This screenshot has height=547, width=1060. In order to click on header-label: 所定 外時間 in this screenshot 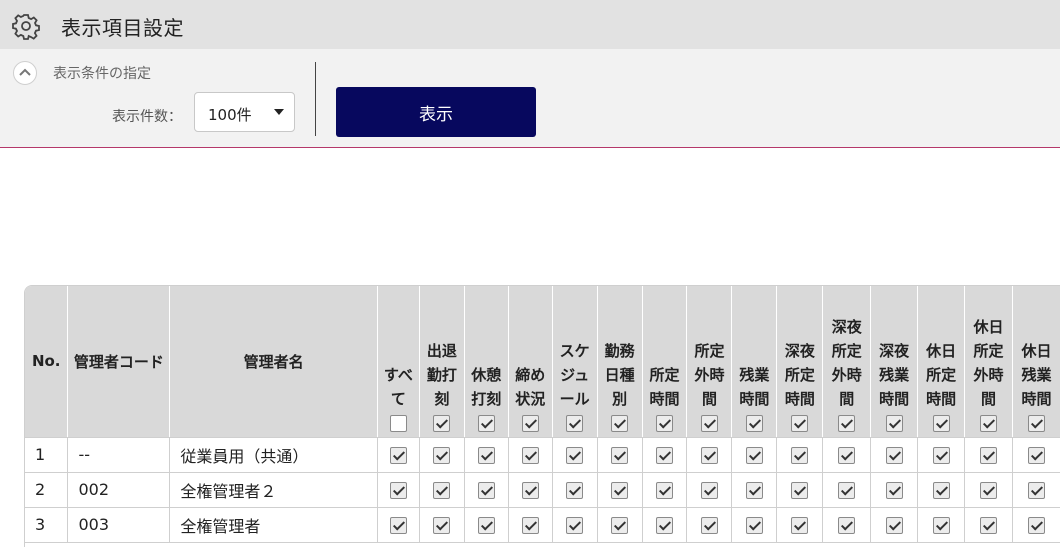, I will do `click(709, 375)`.